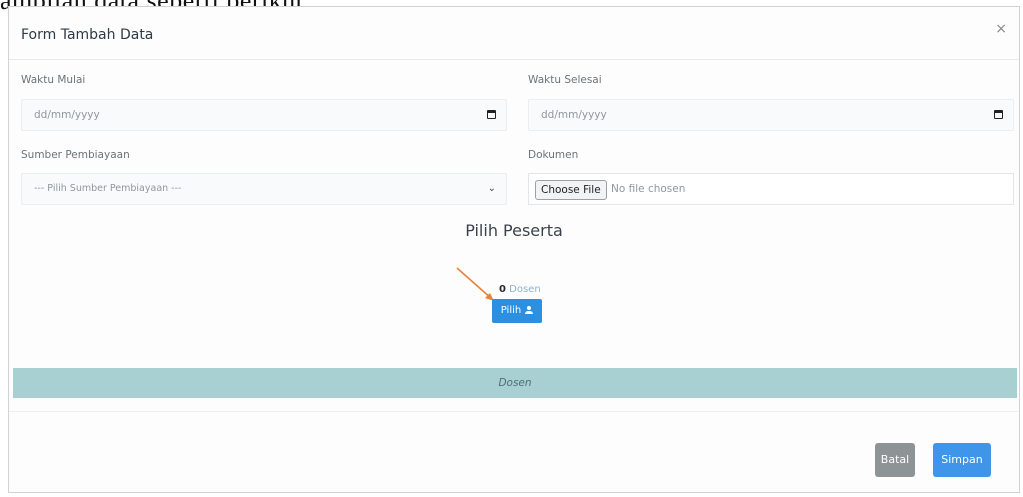 This screenshot has width=1023, height=497. What do you see at coordinates (75, 155) in the screenshot?
I see `sumber-pembiayaan-label: Sumber Pembiayaan` at bounding box center [75, 155].